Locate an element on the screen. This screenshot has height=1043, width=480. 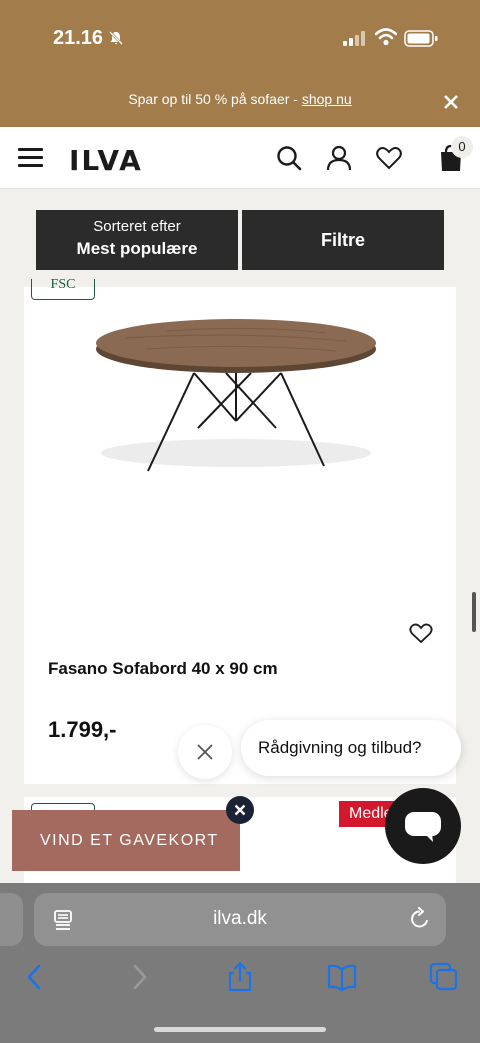
chat-dismiss-button is located at coordinates (205, 752).